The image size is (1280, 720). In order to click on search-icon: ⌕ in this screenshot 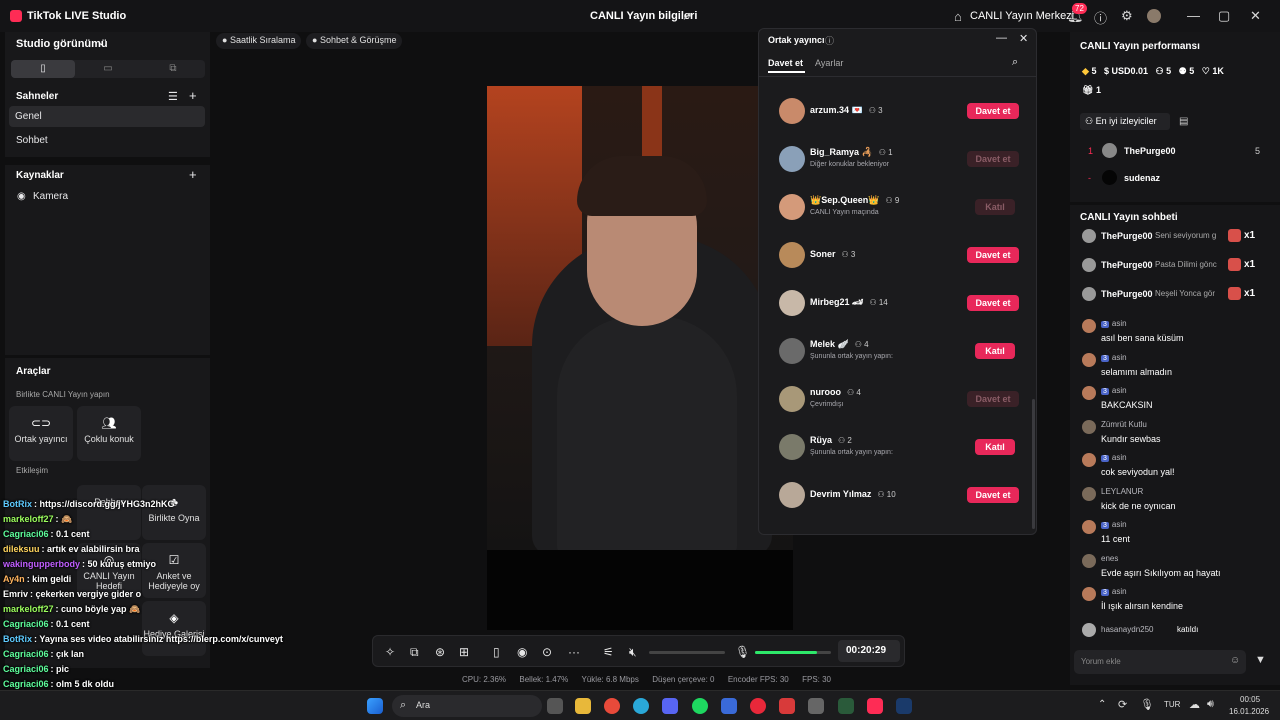, I will do `click(1015, 62)`.